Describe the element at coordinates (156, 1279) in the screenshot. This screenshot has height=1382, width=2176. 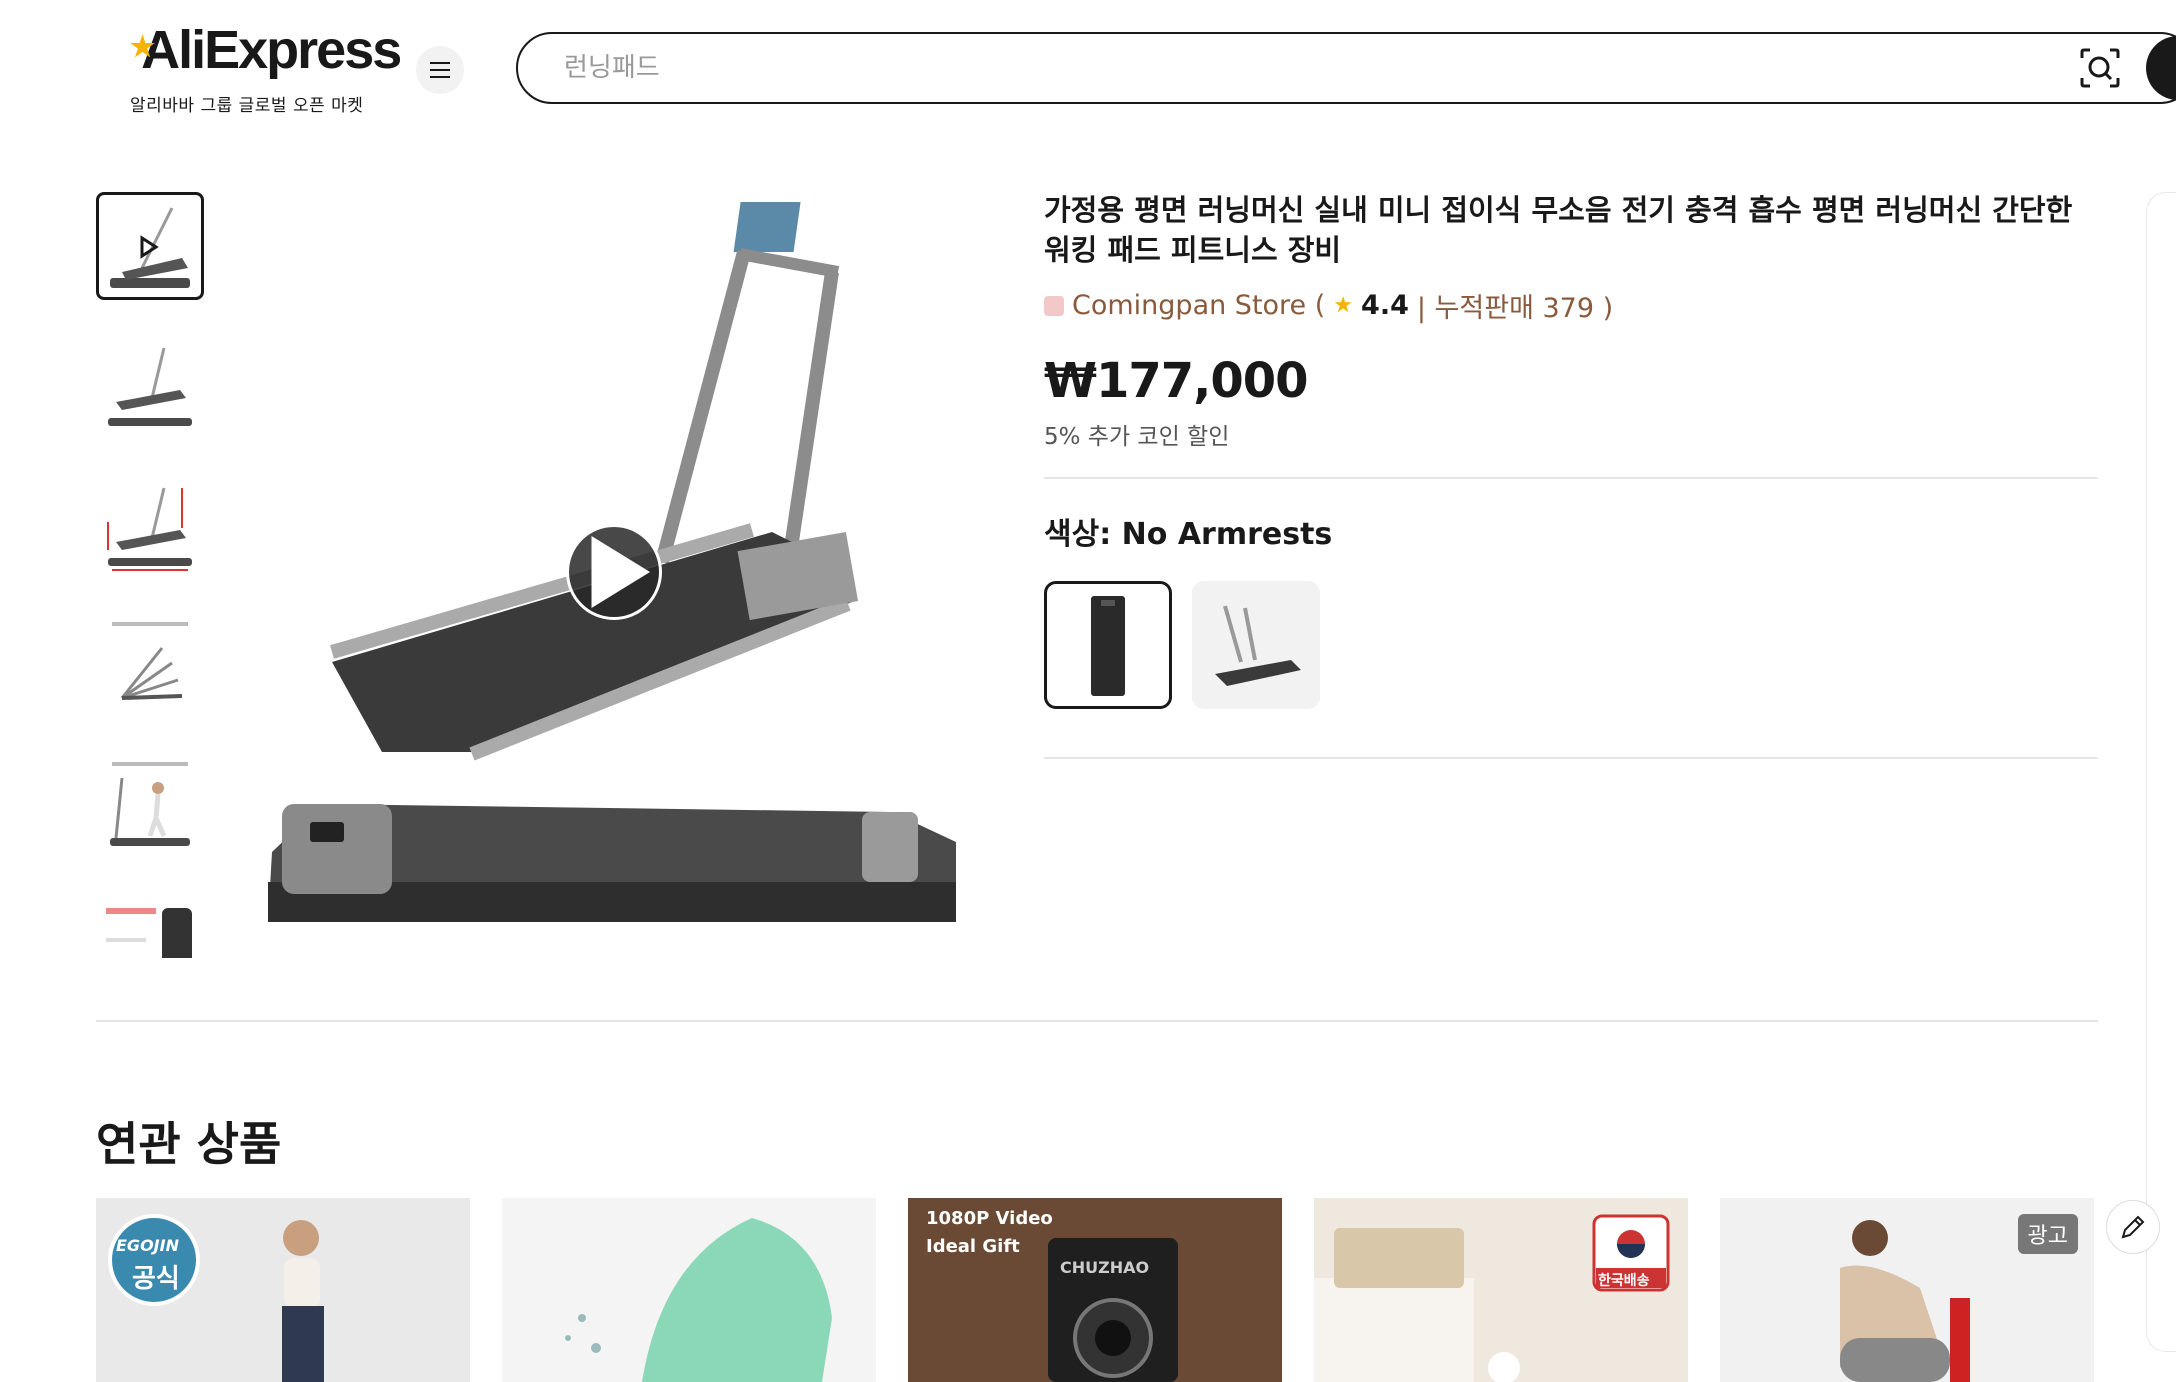
I see `brand-badge-official: 공식` at that location.